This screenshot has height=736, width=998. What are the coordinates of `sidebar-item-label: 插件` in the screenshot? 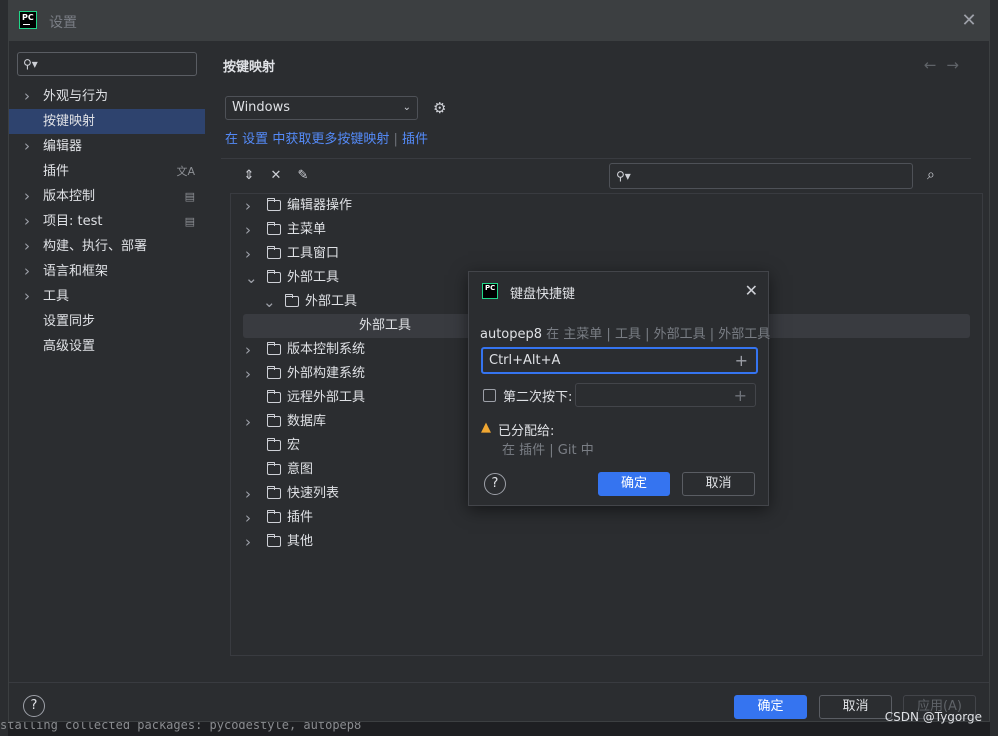 It's located at (56, 171).